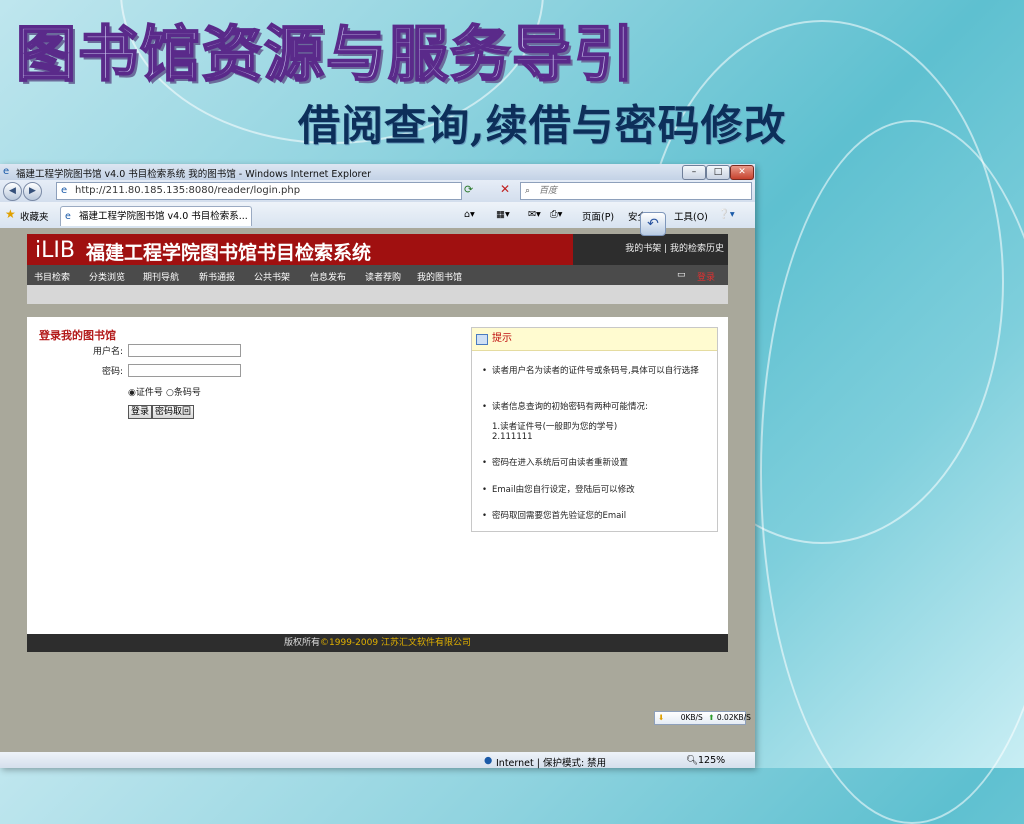 The height and width of the screenshot is (824, 1024). I want to click on top-links: 我的书架 | 我的检索历史, so click(650, 249).